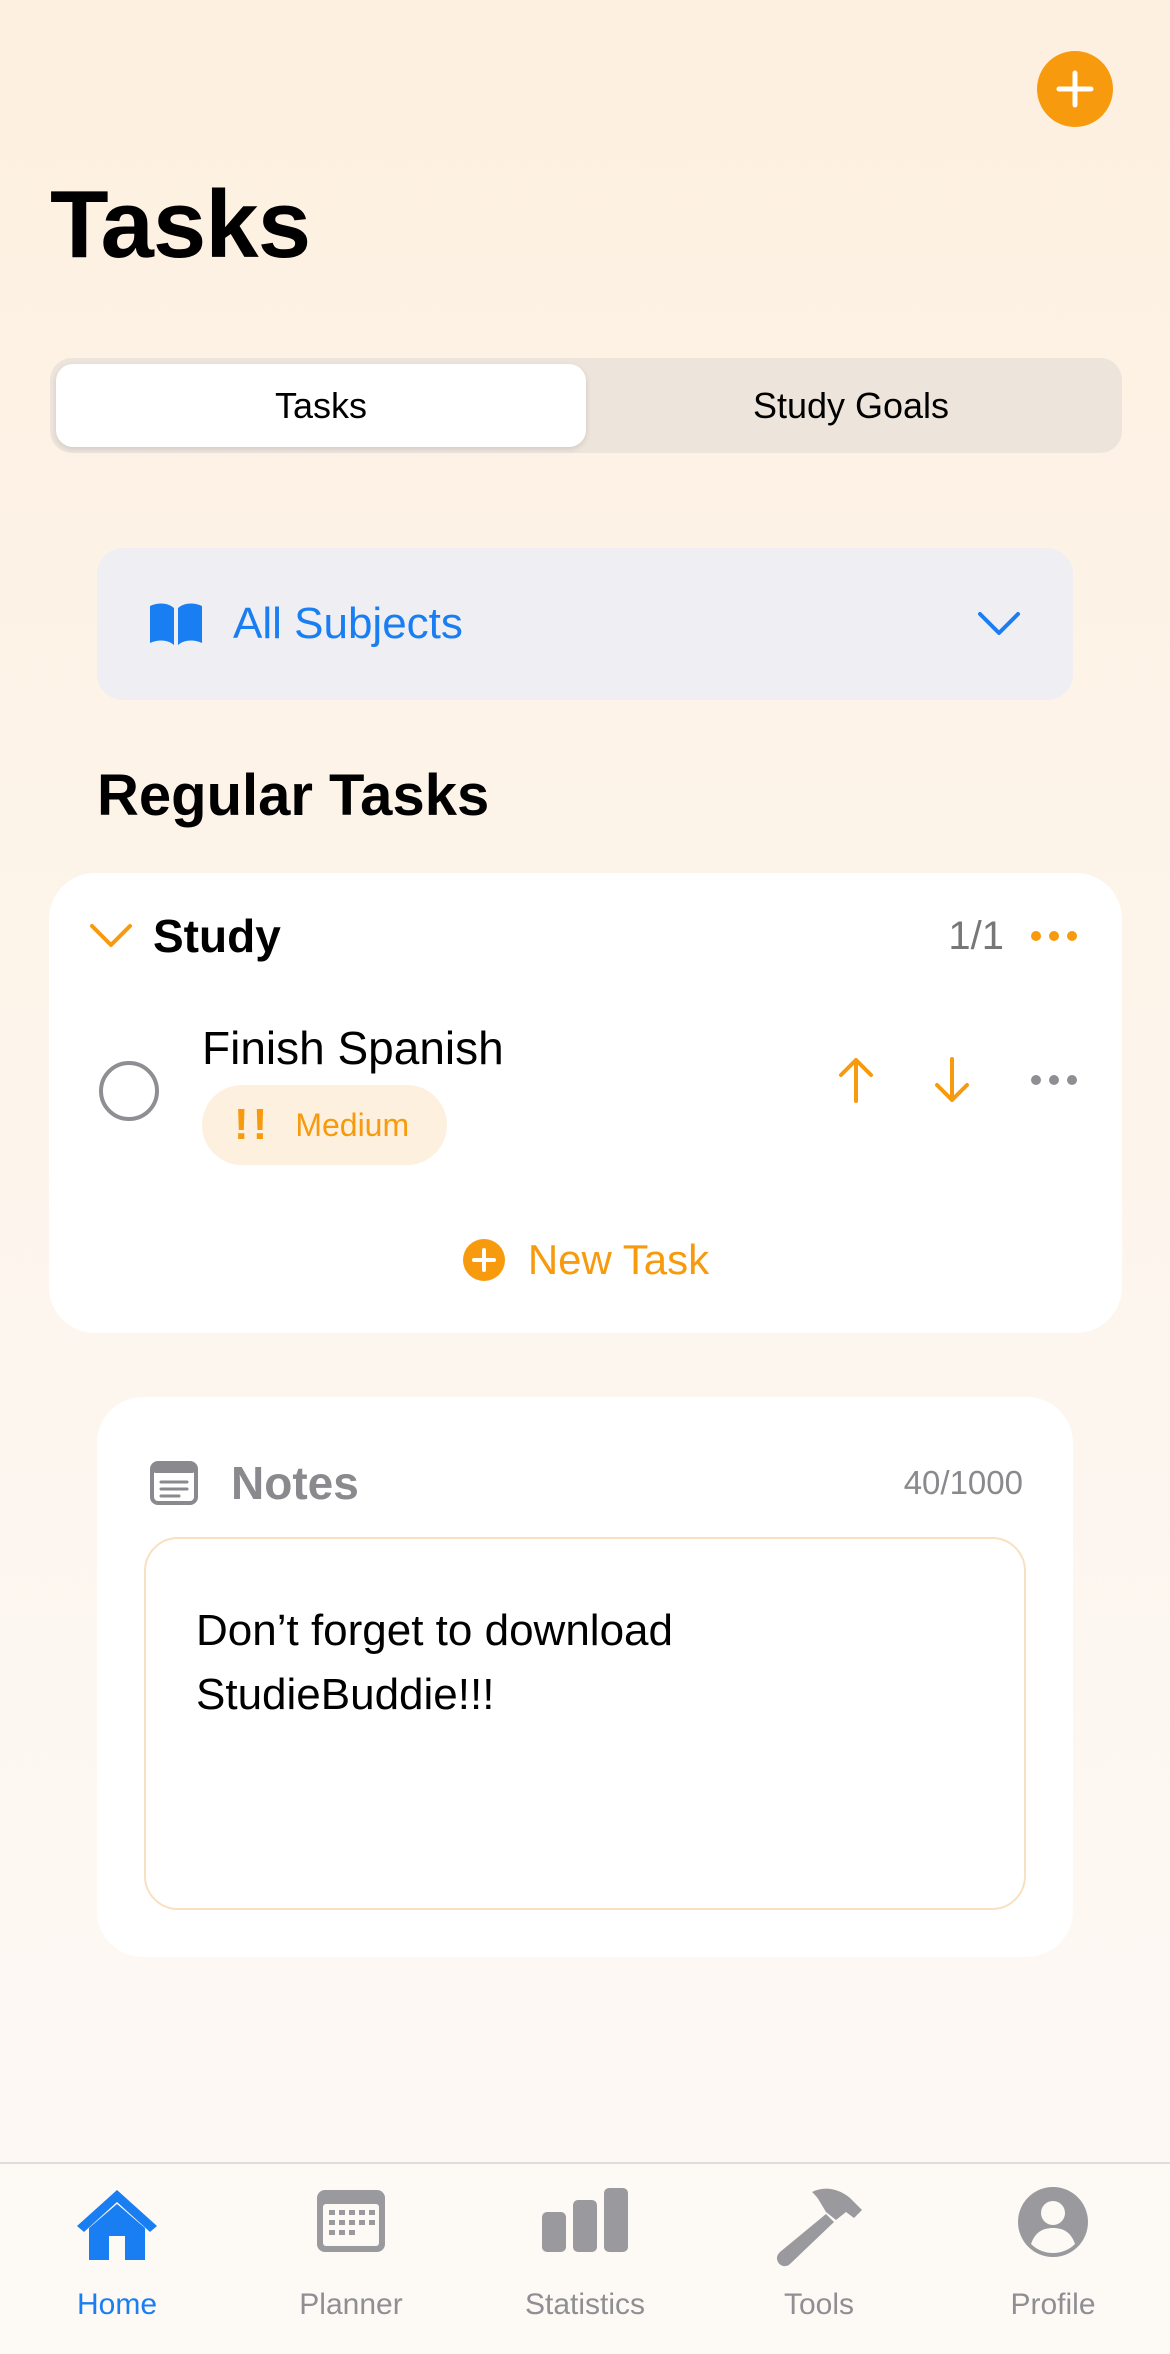 The width and height of the screenshot is (1170, 2354). I want to click on priority-badge: !! Medium, so click(324, 1125).